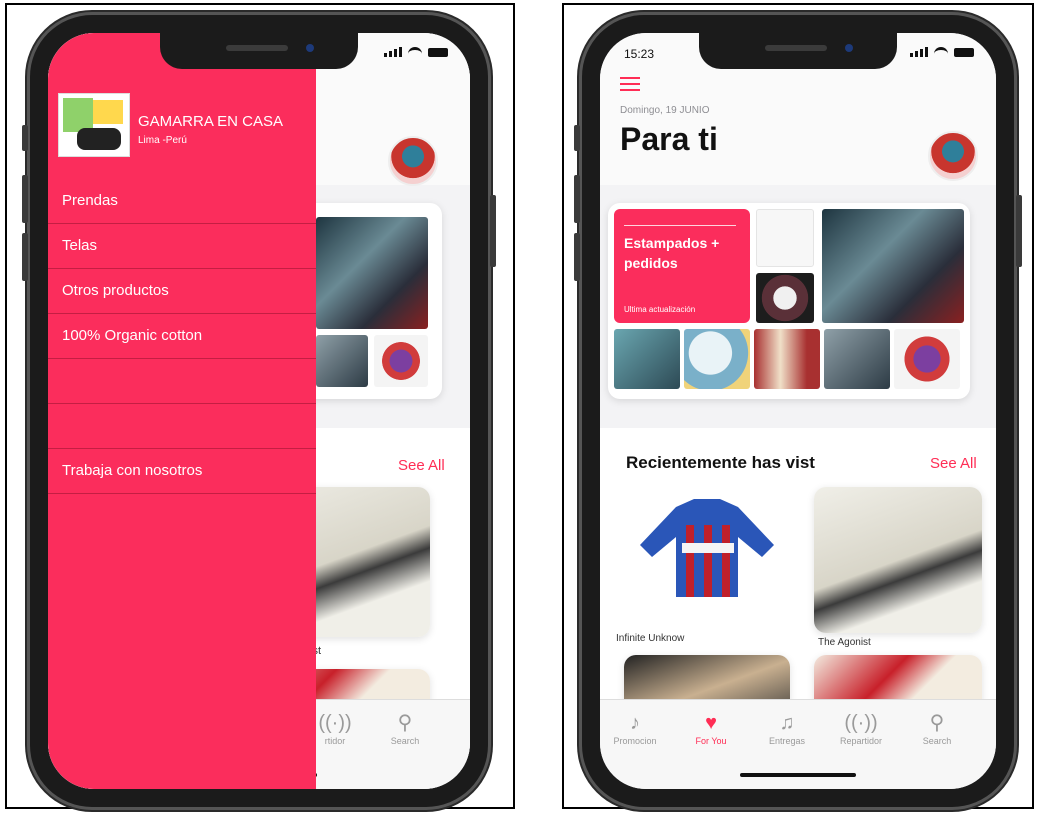 The image size is (1038, 819). I want to click on tab-entregas: ♫ Entregas, so click(787, 728).